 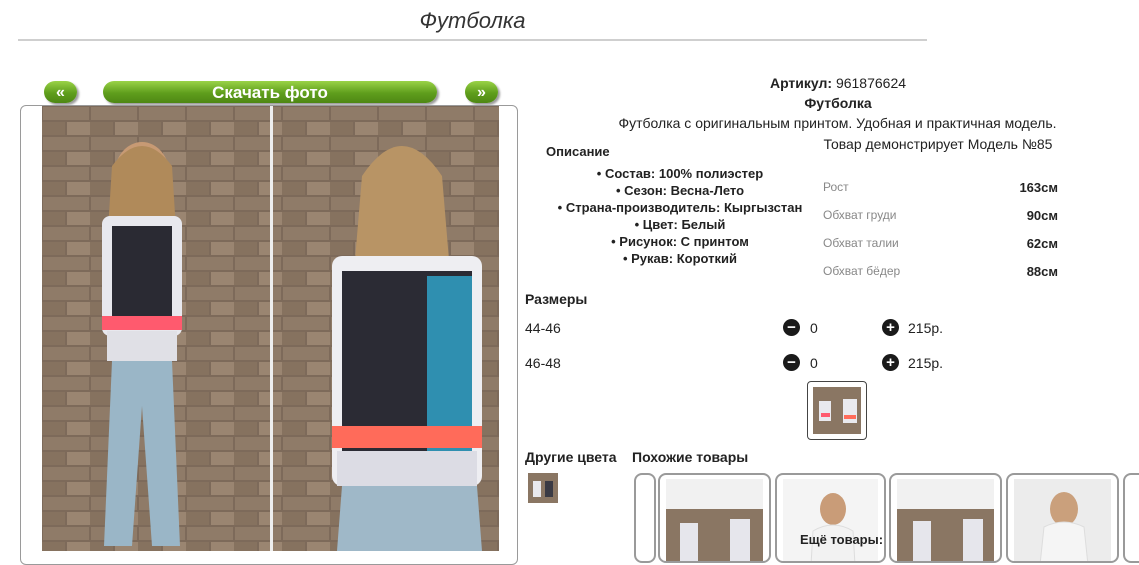 What do you see at coordinates (680, 190) in the screenshot?
I see `spec-item: Сезон: Весна-Лето` at bounding box center [680, 190].